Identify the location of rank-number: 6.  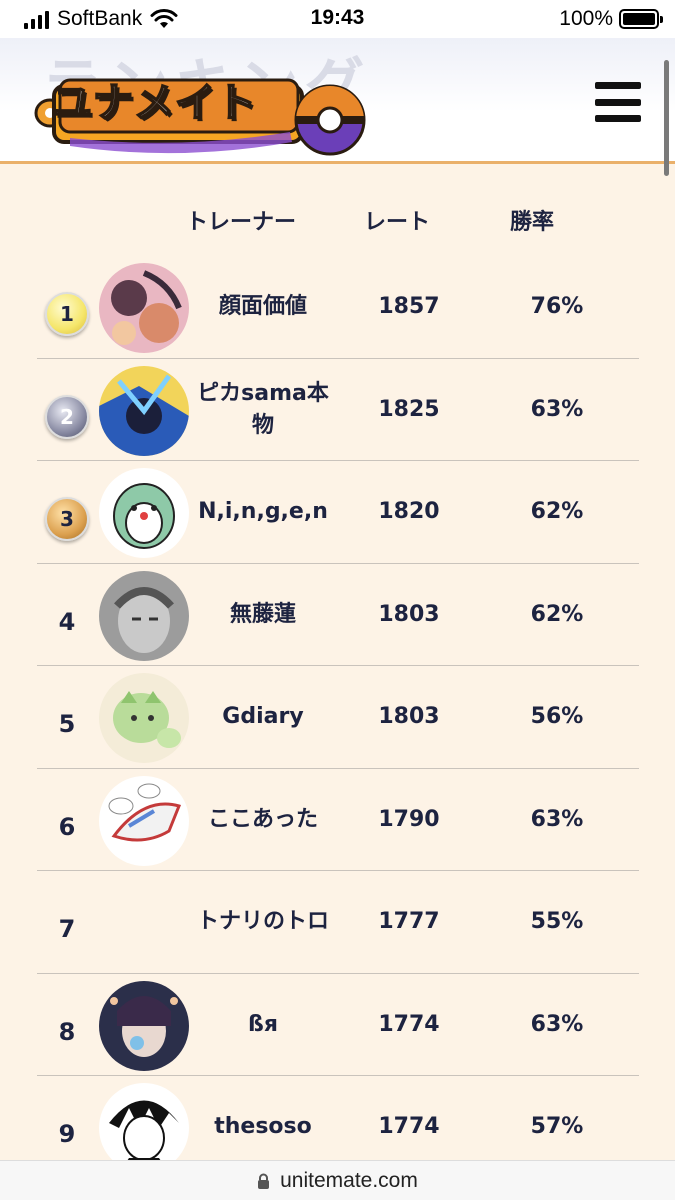
(67, 826).